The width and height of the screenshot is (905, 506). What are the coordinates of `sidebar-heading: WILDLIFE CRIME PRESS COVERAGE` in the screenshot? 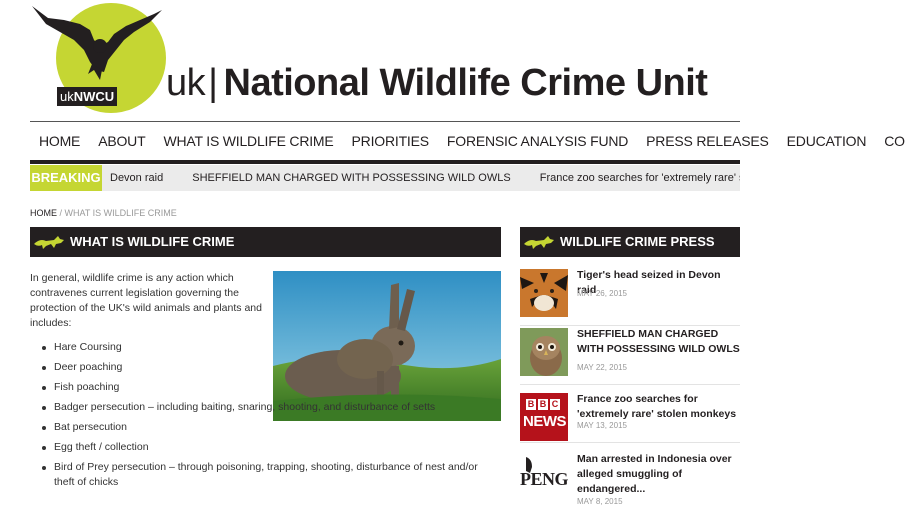 It's located at (630, 253).